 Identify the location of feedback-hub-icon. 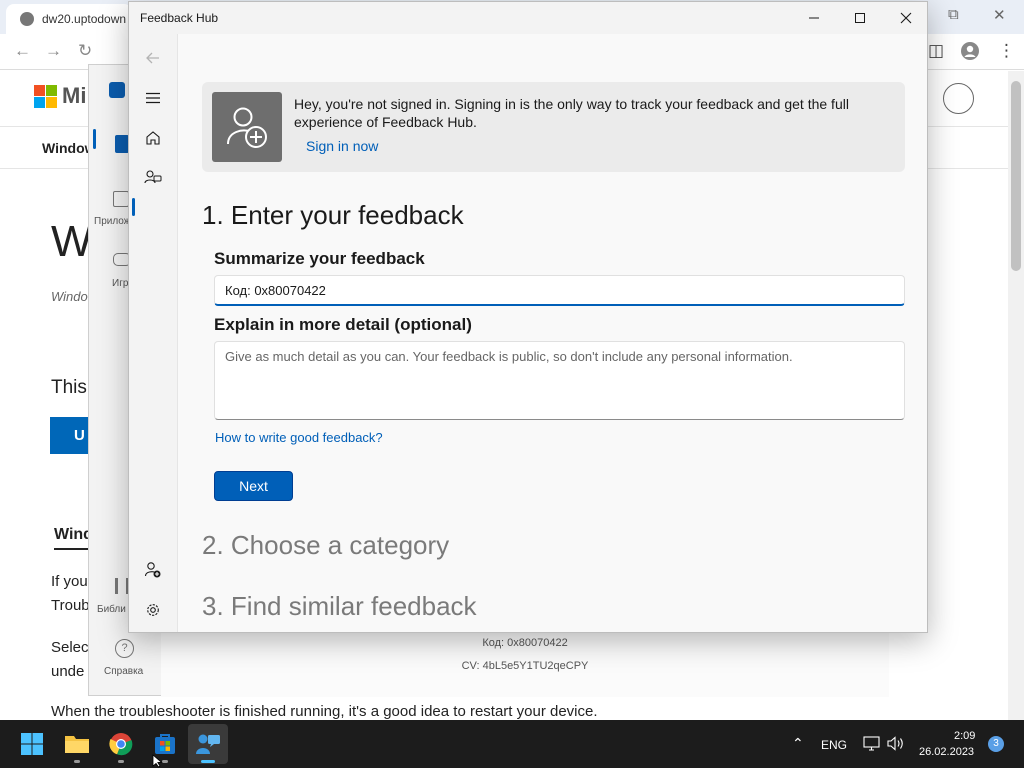
(208, 744).